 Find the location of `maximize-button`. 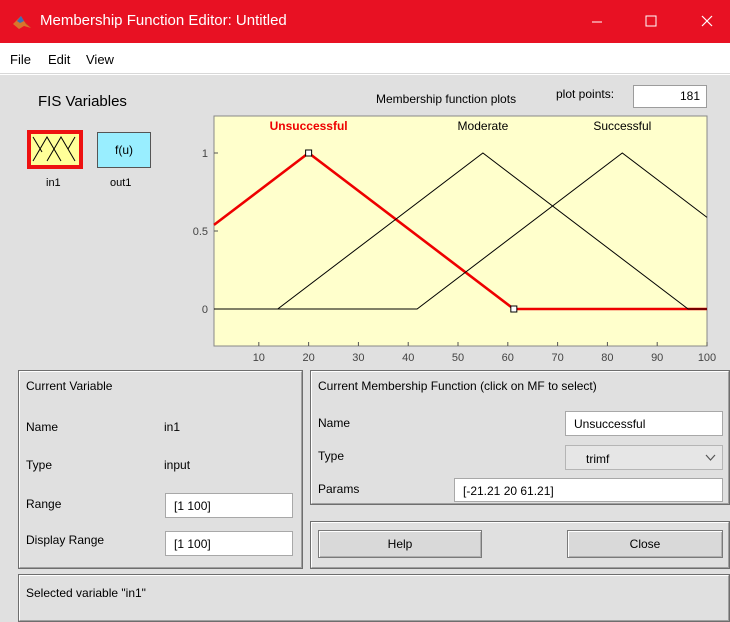

maximize-button is located at coordinates (651, 21).